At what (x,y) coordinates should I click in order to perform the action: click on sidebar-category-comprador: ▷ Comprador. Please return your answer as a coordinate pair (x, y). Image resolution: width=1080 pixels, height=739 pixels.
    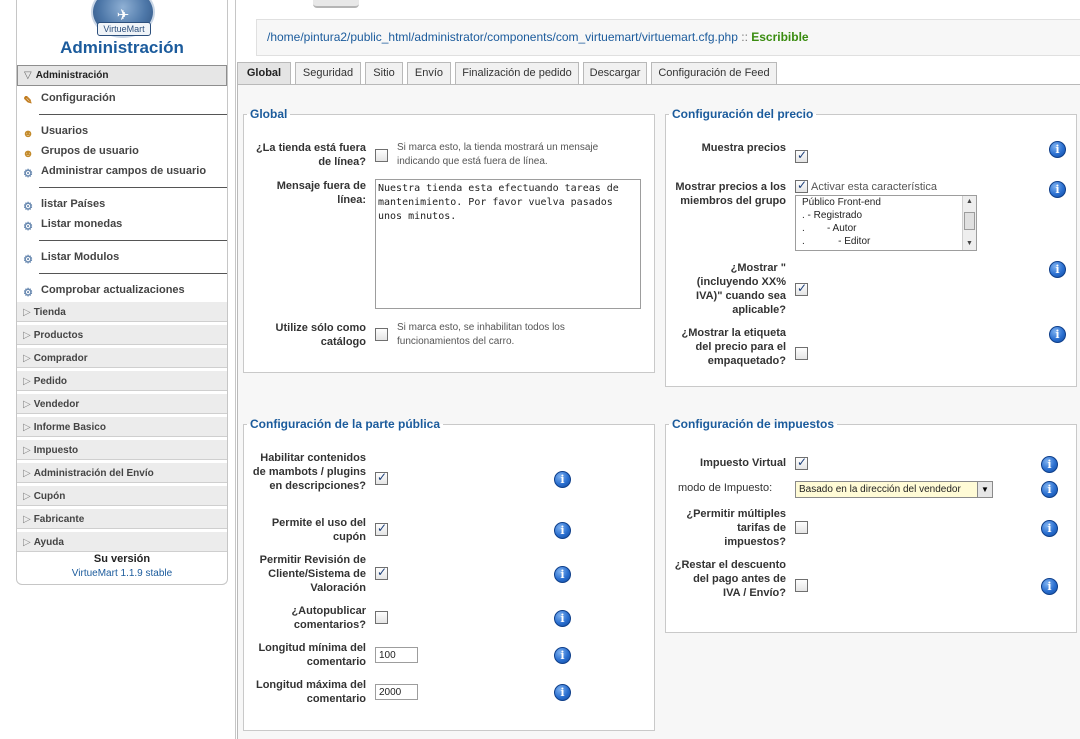
    Looking at the image, I should click on (122, 357).